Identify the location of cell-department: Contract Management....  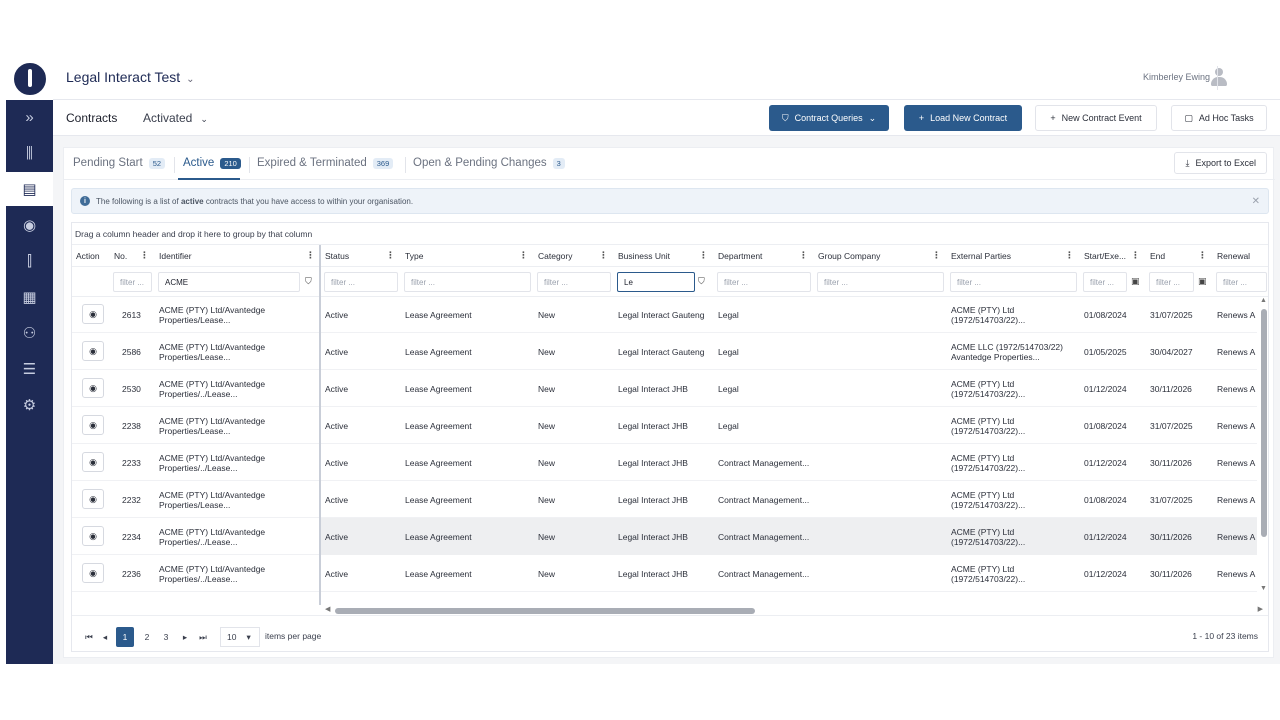
(764, 499).